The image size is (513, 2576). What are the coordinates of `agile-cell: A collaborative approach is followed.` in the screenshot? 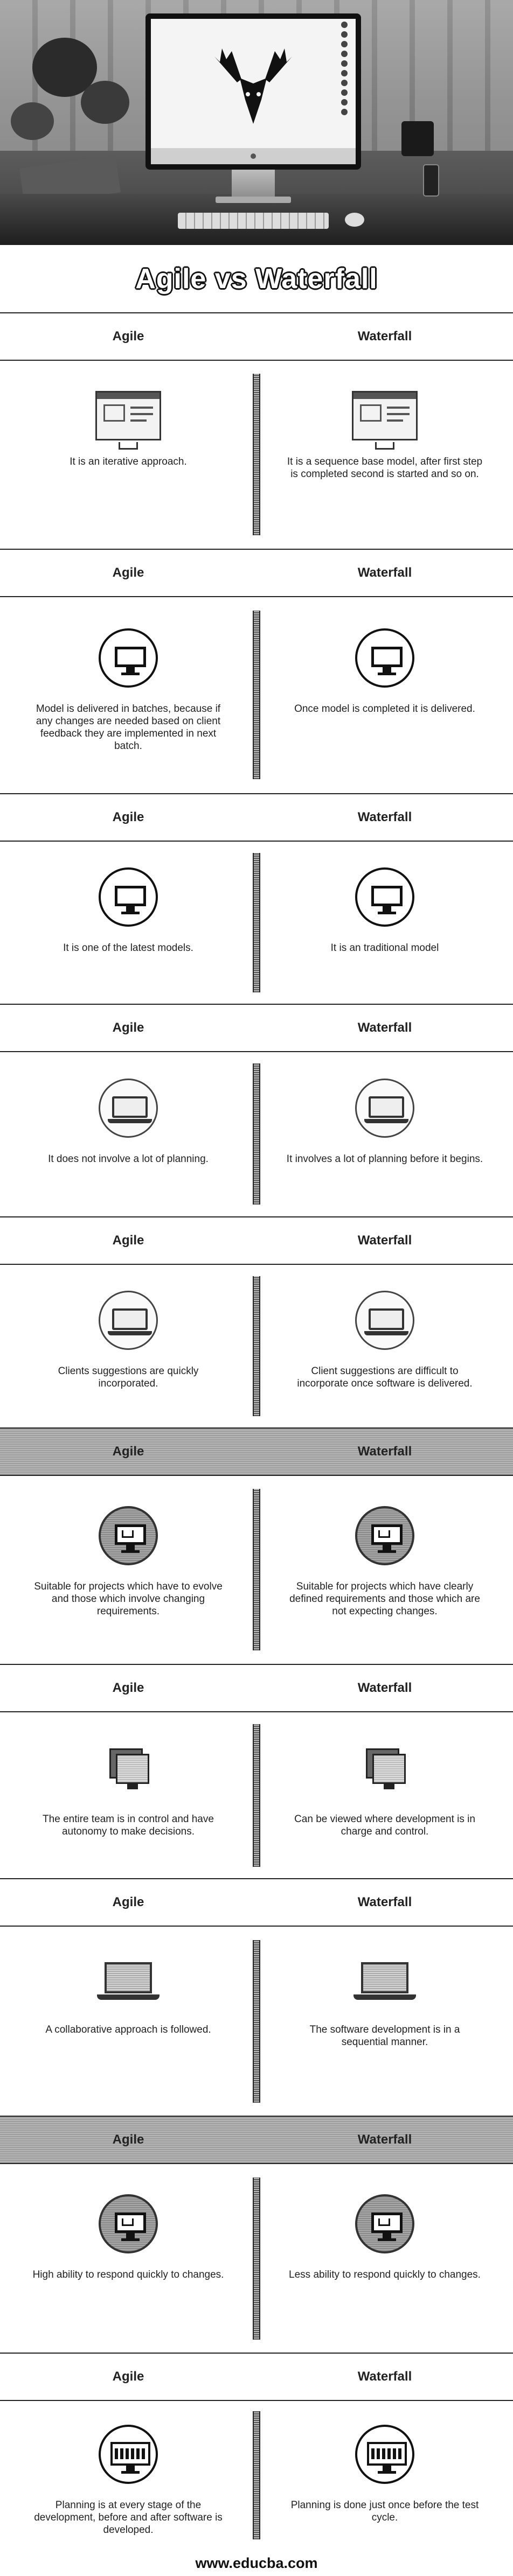 It's located at (128, 1996).